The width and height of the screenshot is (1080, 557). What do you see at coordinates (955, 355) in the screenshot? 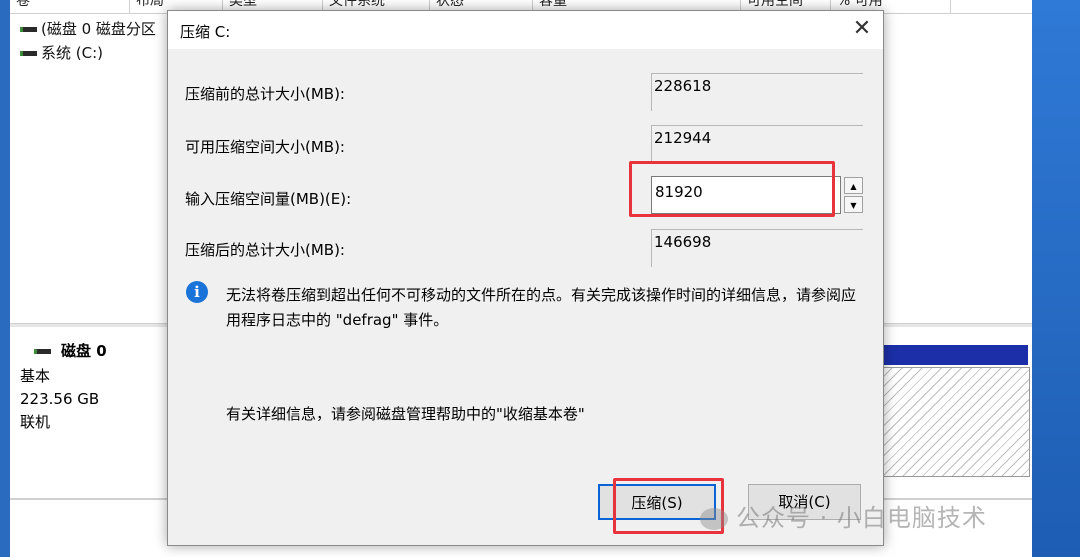
I see `partition-header-bar` at bounding box center [955, 355].